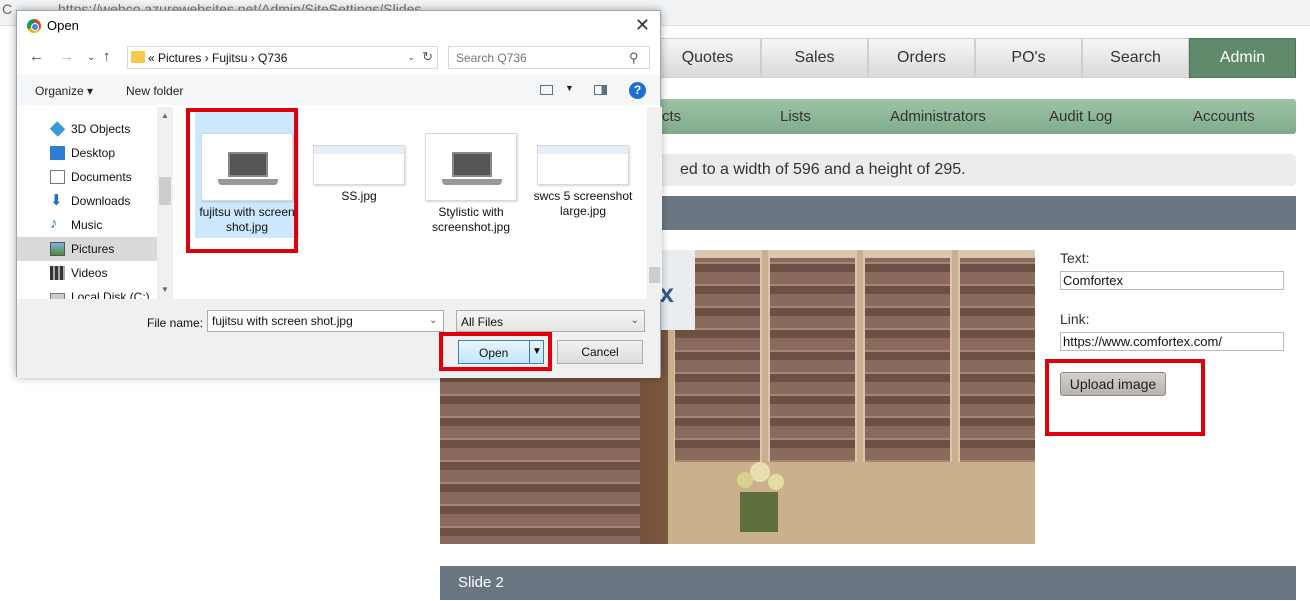  Describe the element at coordinates (165, 115) in the screenshot. I see `scroll-up-icon: ▲` at that location.